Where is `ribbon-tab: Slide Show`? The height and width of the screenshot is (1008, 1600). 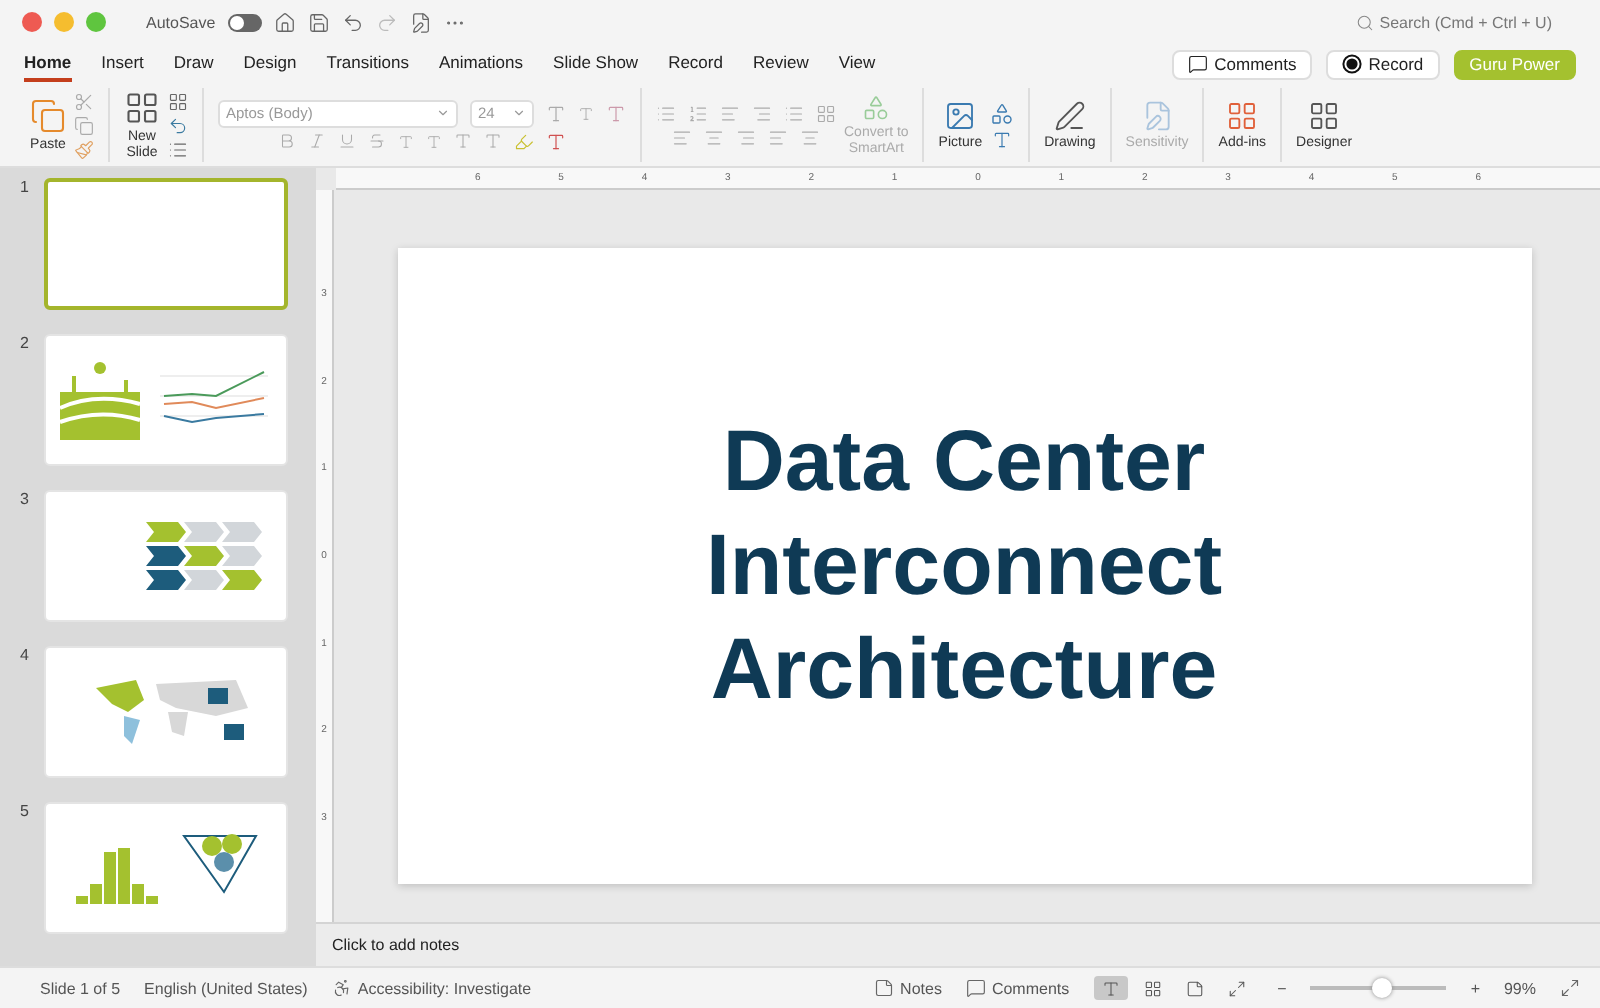 ribbon-tab: Slide Show is located at coordinates (596, 64).